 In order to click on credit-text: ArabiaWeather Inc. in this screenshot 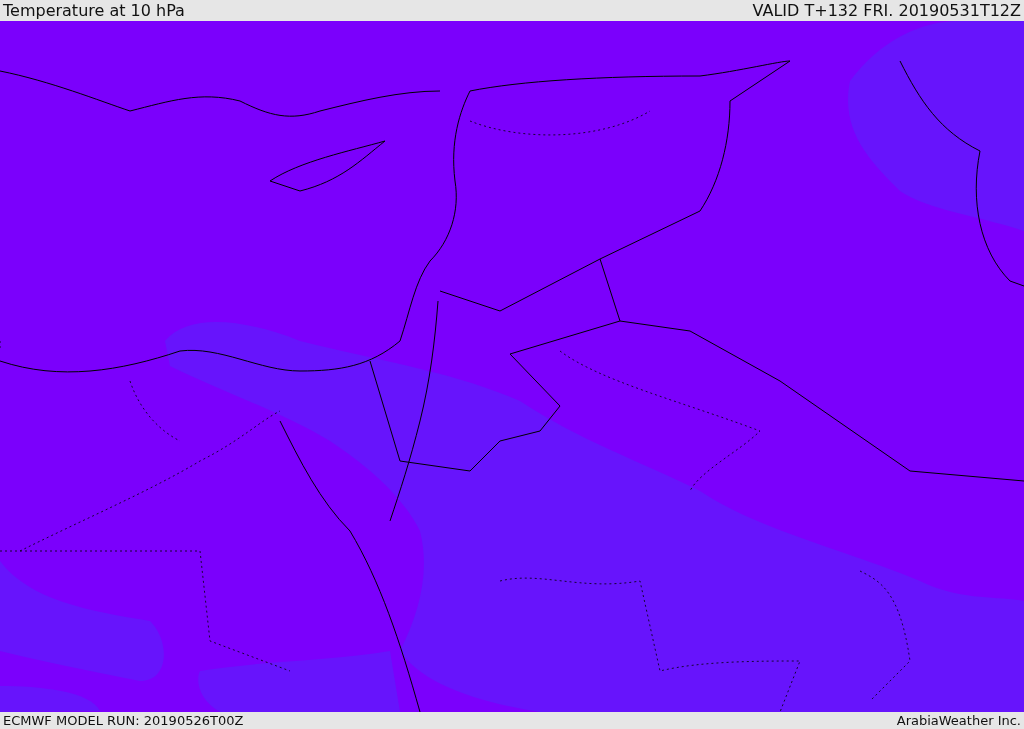, I will do `click(958, 720)`.